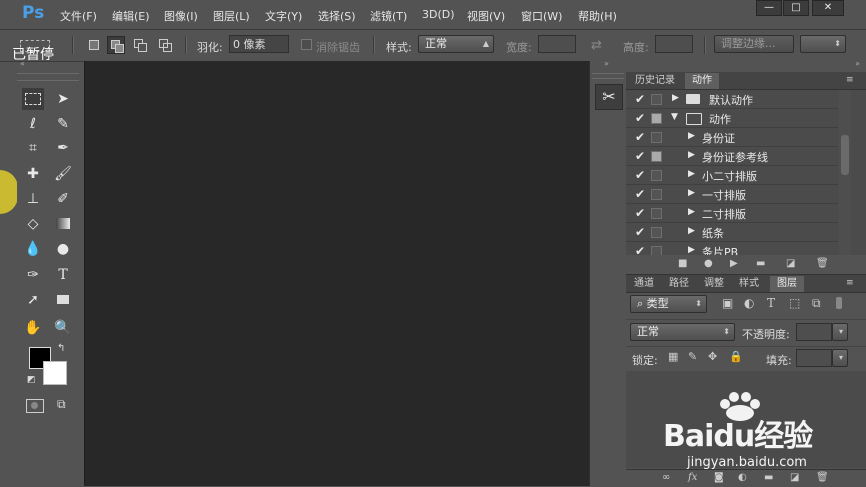 This screenshot has height=487, width=866. Describe the element at coordinates (850, 80) in the screenshot. I see `panel-menu-icon: ≡` at that location.